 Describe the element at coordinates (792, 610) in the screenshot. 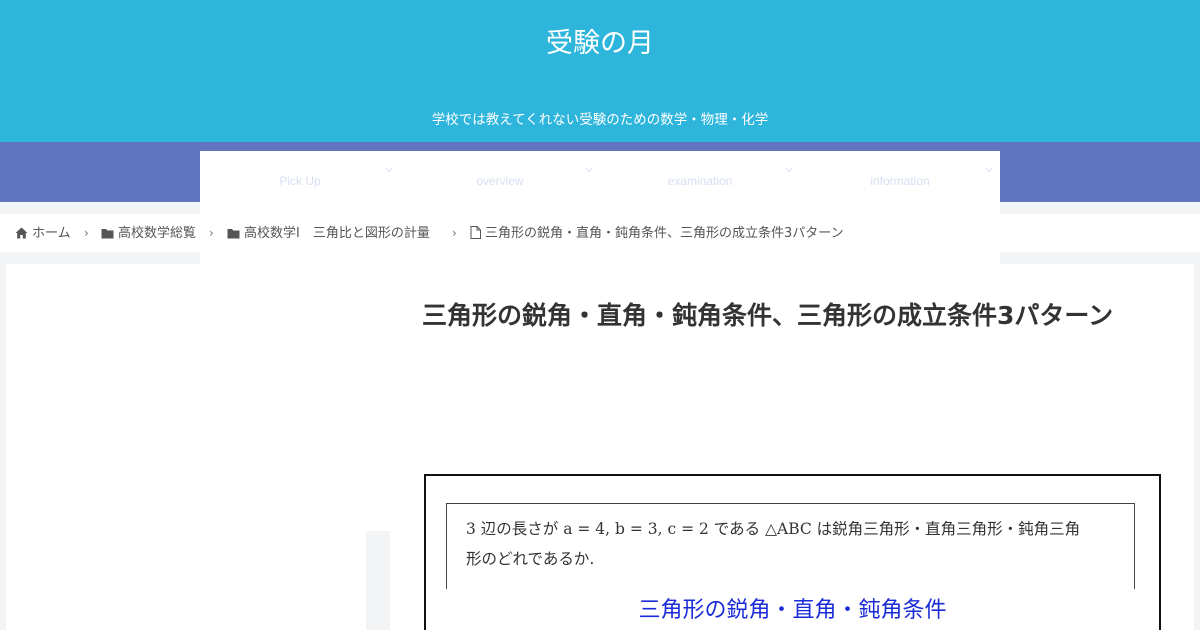

I see `figure-heading: 三角形の鋭角・直角・鈍角条件` at that location.